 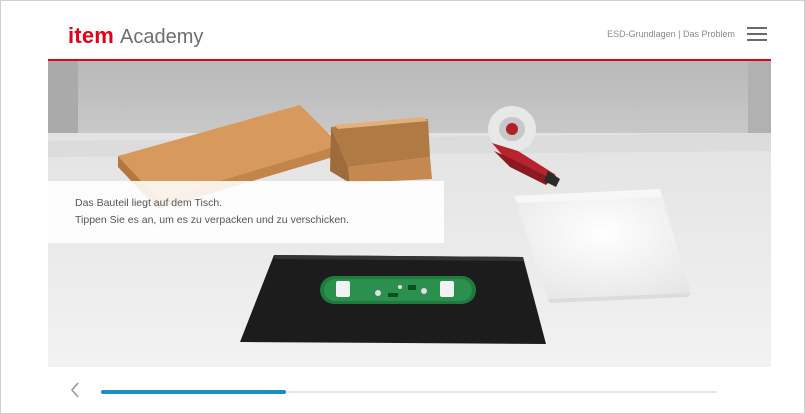 I want to click on item-academy-logo: item Academy, so click(x=136, y=35).